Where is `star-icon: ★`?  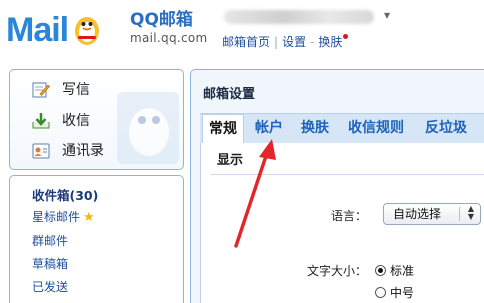 star-icon: ★ is located at coordinates (89, 217).